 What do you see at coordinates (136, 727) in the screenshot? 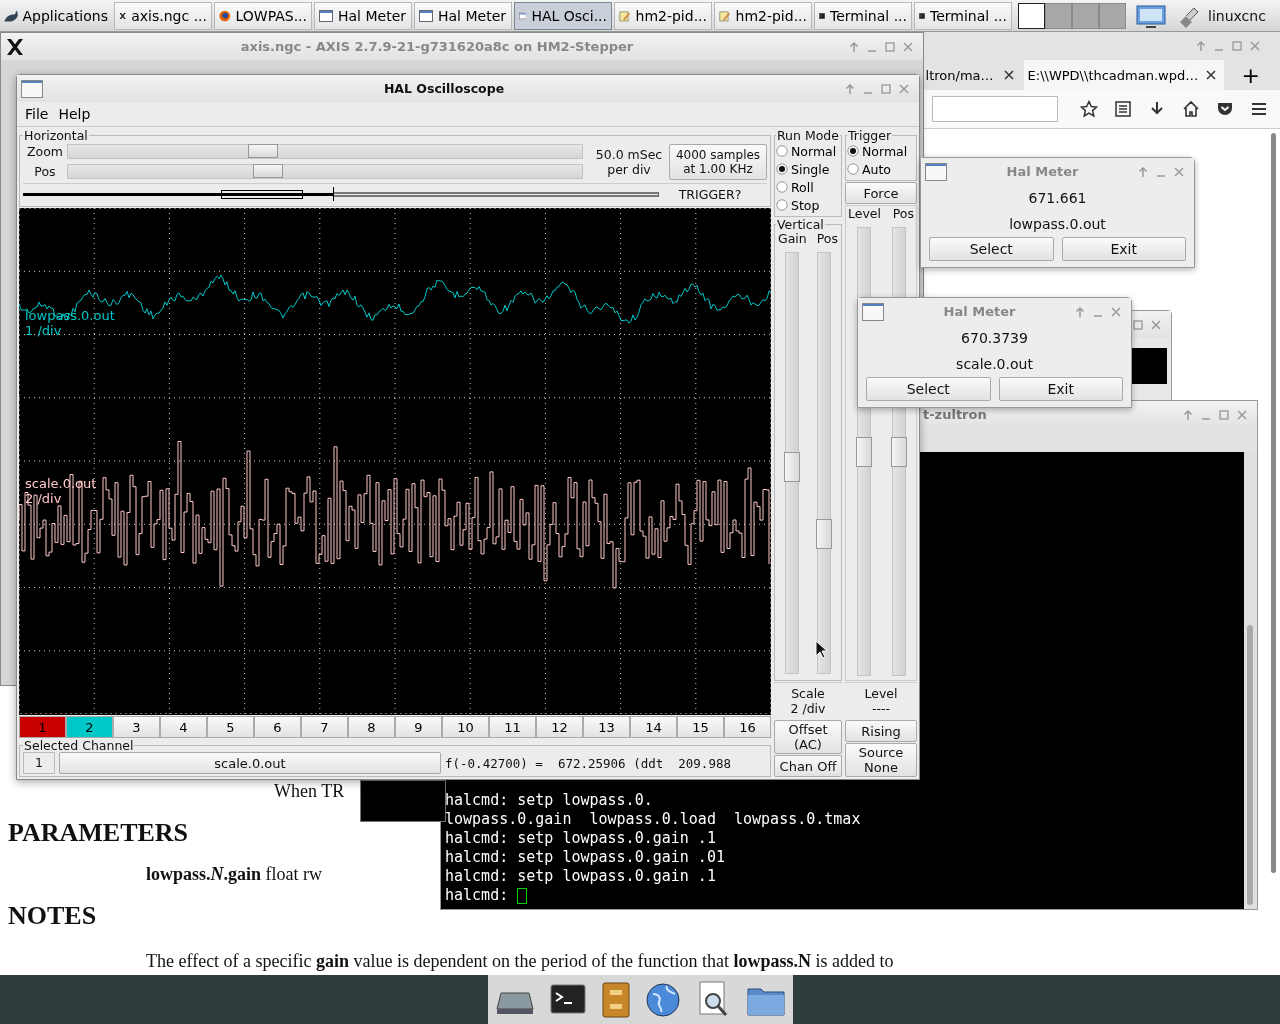
I see `channel-button: 3` at bounding box center [136, 727].